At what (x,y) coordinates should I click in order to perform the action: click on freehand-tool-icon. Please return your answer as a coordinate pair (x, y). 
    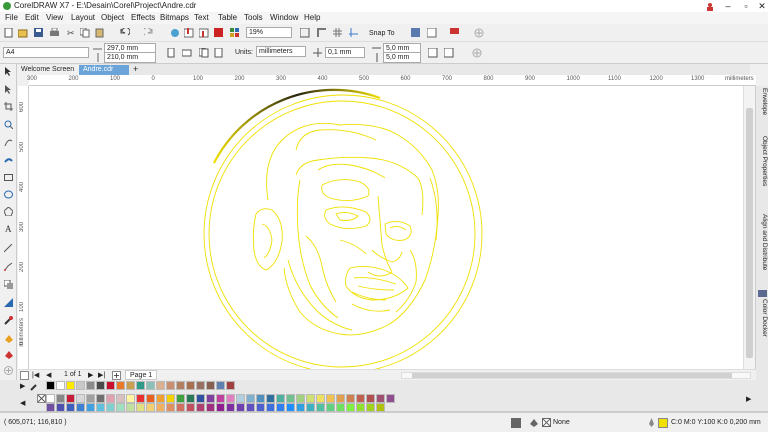
    Looking at the image, I should click on (8, 142).